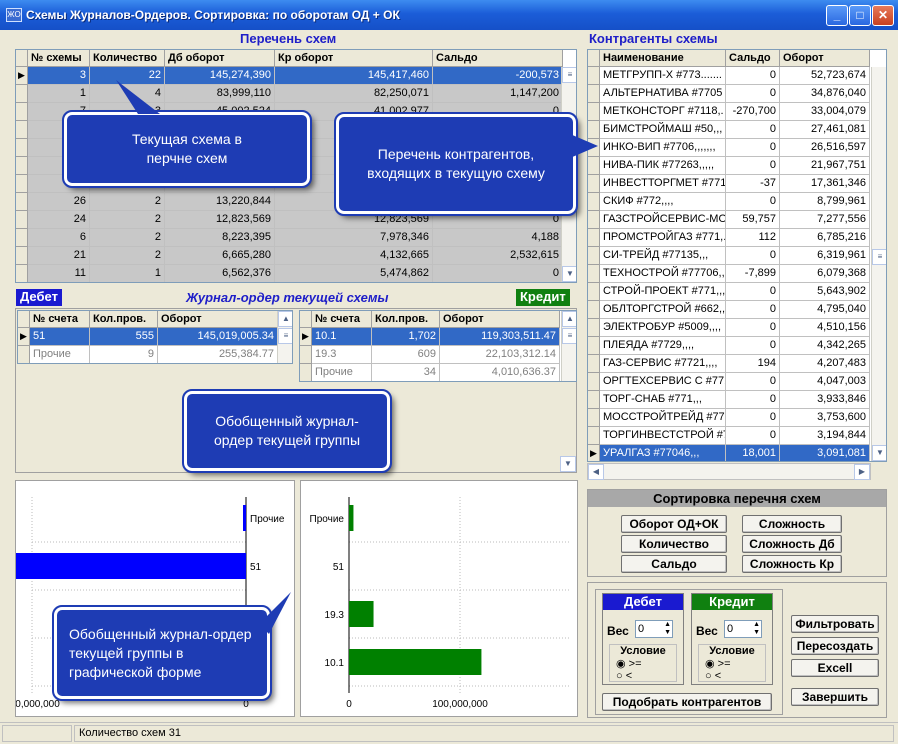 This screenshot has width=898, height=744. What do you see at coordinates (220, 58) in the screenshot?
I see `column-header: Дб оборот` at bounding box center [220, 58].